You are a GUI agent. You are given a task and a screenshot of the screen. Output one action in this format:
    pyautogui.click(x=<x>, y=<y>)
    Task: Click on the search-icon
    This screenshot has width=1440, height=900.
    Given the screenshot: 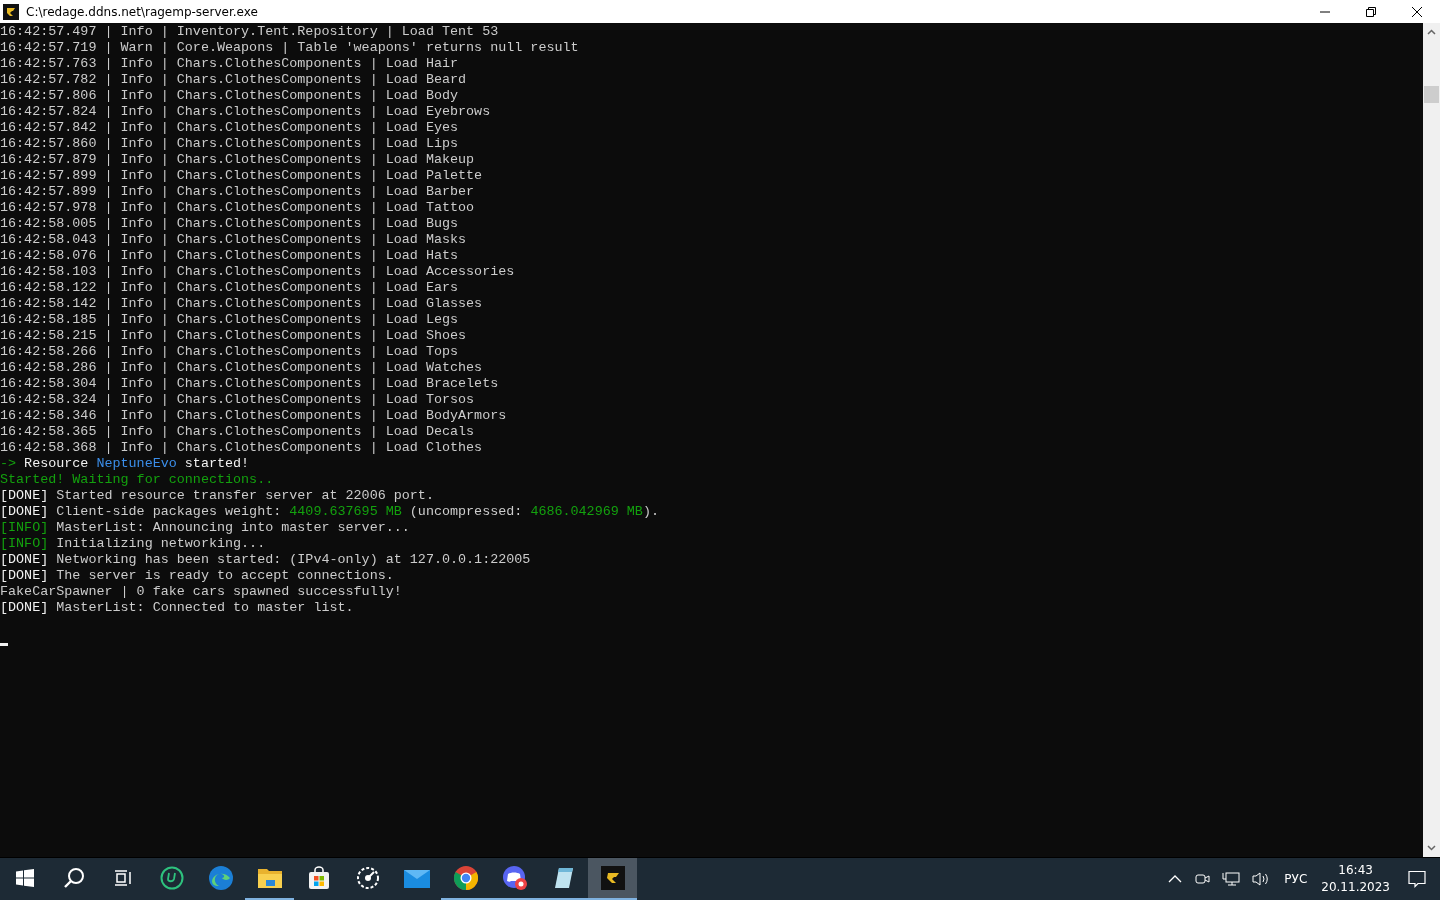 What is the action you would take?
    pyautogui.click(x=73, y=878)
    